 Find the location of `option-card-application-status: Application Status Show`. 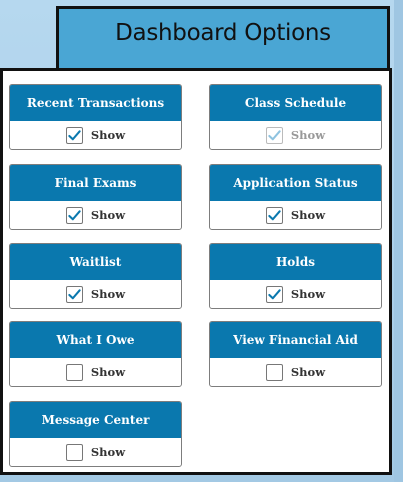

option-card-application-status: Application Status Show is located at coordinates (295, 197).